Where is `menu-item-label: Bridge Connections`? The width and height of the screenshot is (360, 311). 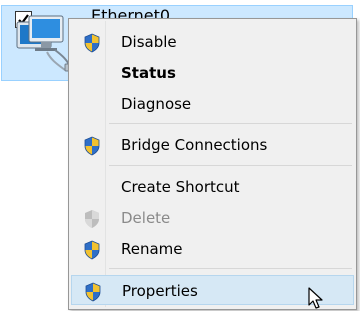
menu-item-label: Bridge Connections is located at coordinates (194, 145).